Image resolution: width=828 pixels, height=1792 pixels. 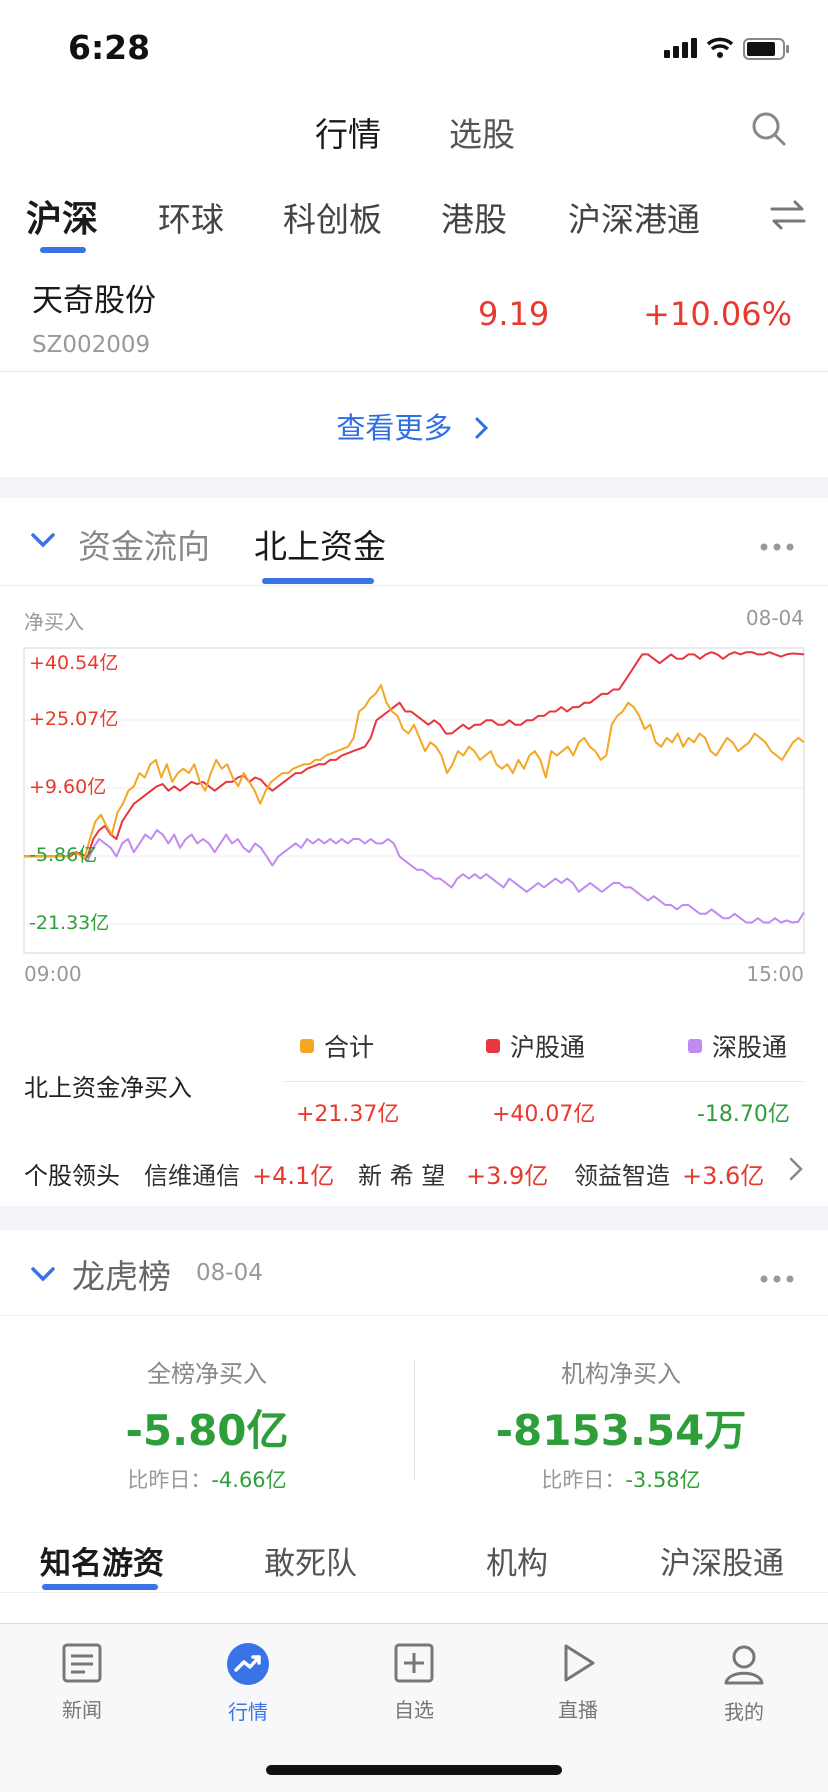 I want to click on home-indicator, so click(x=414, y=1770).